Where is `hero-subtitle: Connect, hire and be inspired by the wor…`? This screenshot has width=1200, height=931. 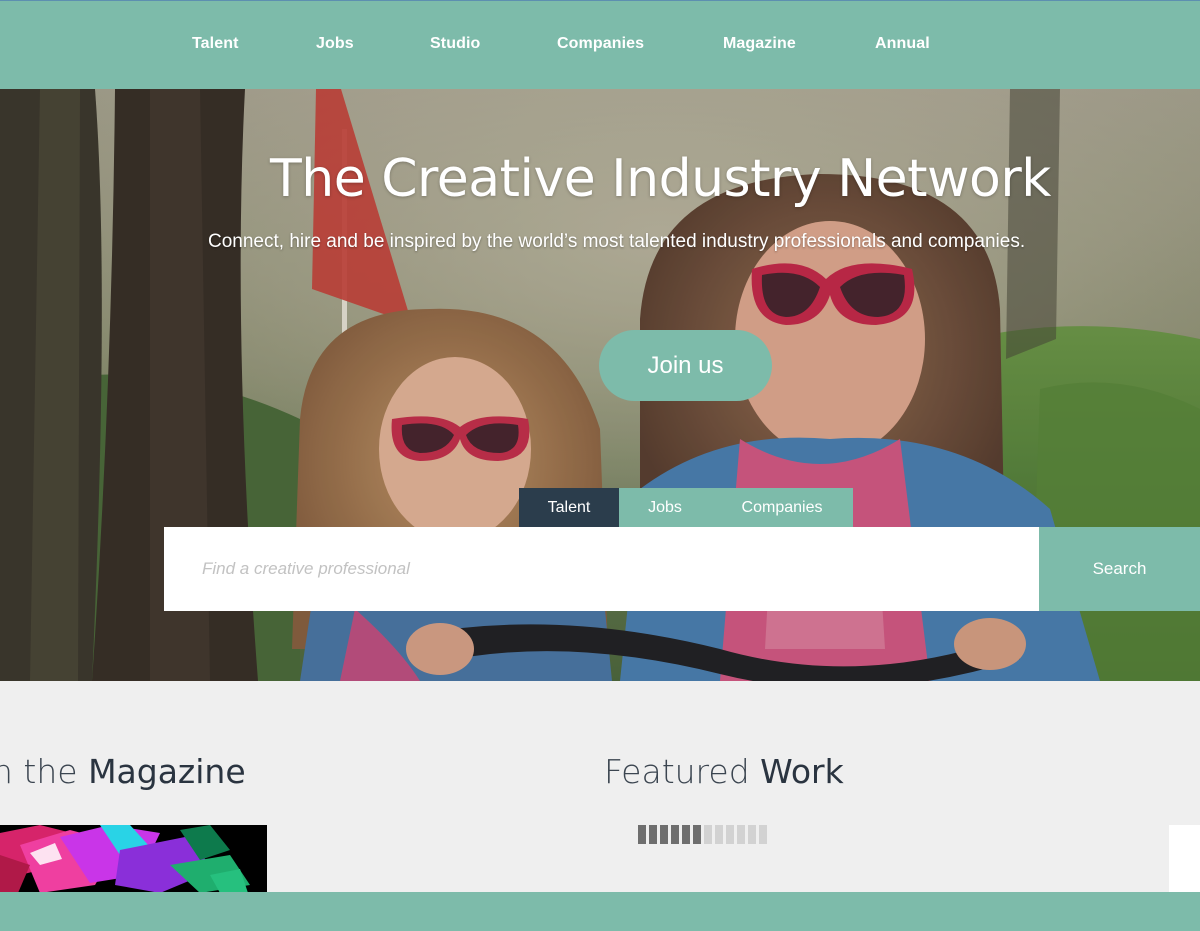
hero-subtitle: Connect, hire and be inspired by the wor… is located at coordinates (617, 241).